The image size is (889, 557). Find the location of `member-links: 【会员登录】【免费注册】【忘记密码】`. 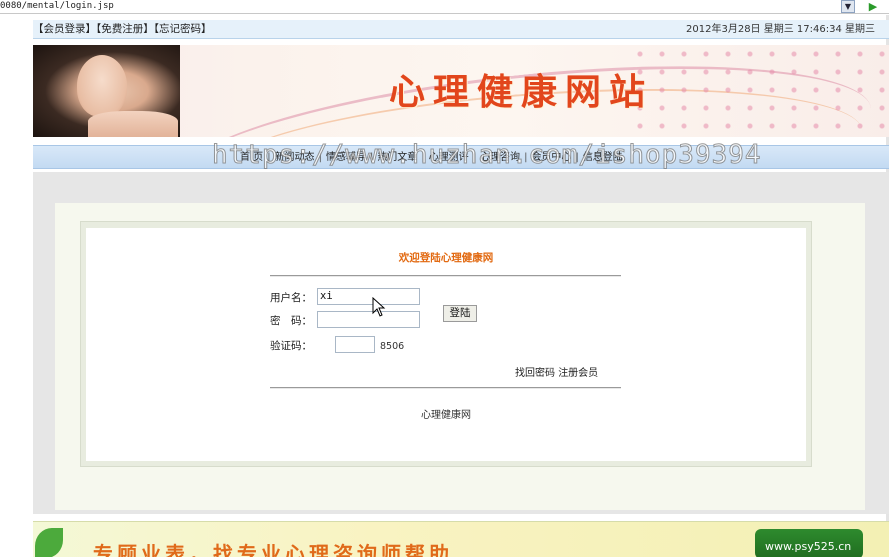

member-links: 【会员登录】【免费注册】【忘记密码】 is located at coordinates (122, 29).